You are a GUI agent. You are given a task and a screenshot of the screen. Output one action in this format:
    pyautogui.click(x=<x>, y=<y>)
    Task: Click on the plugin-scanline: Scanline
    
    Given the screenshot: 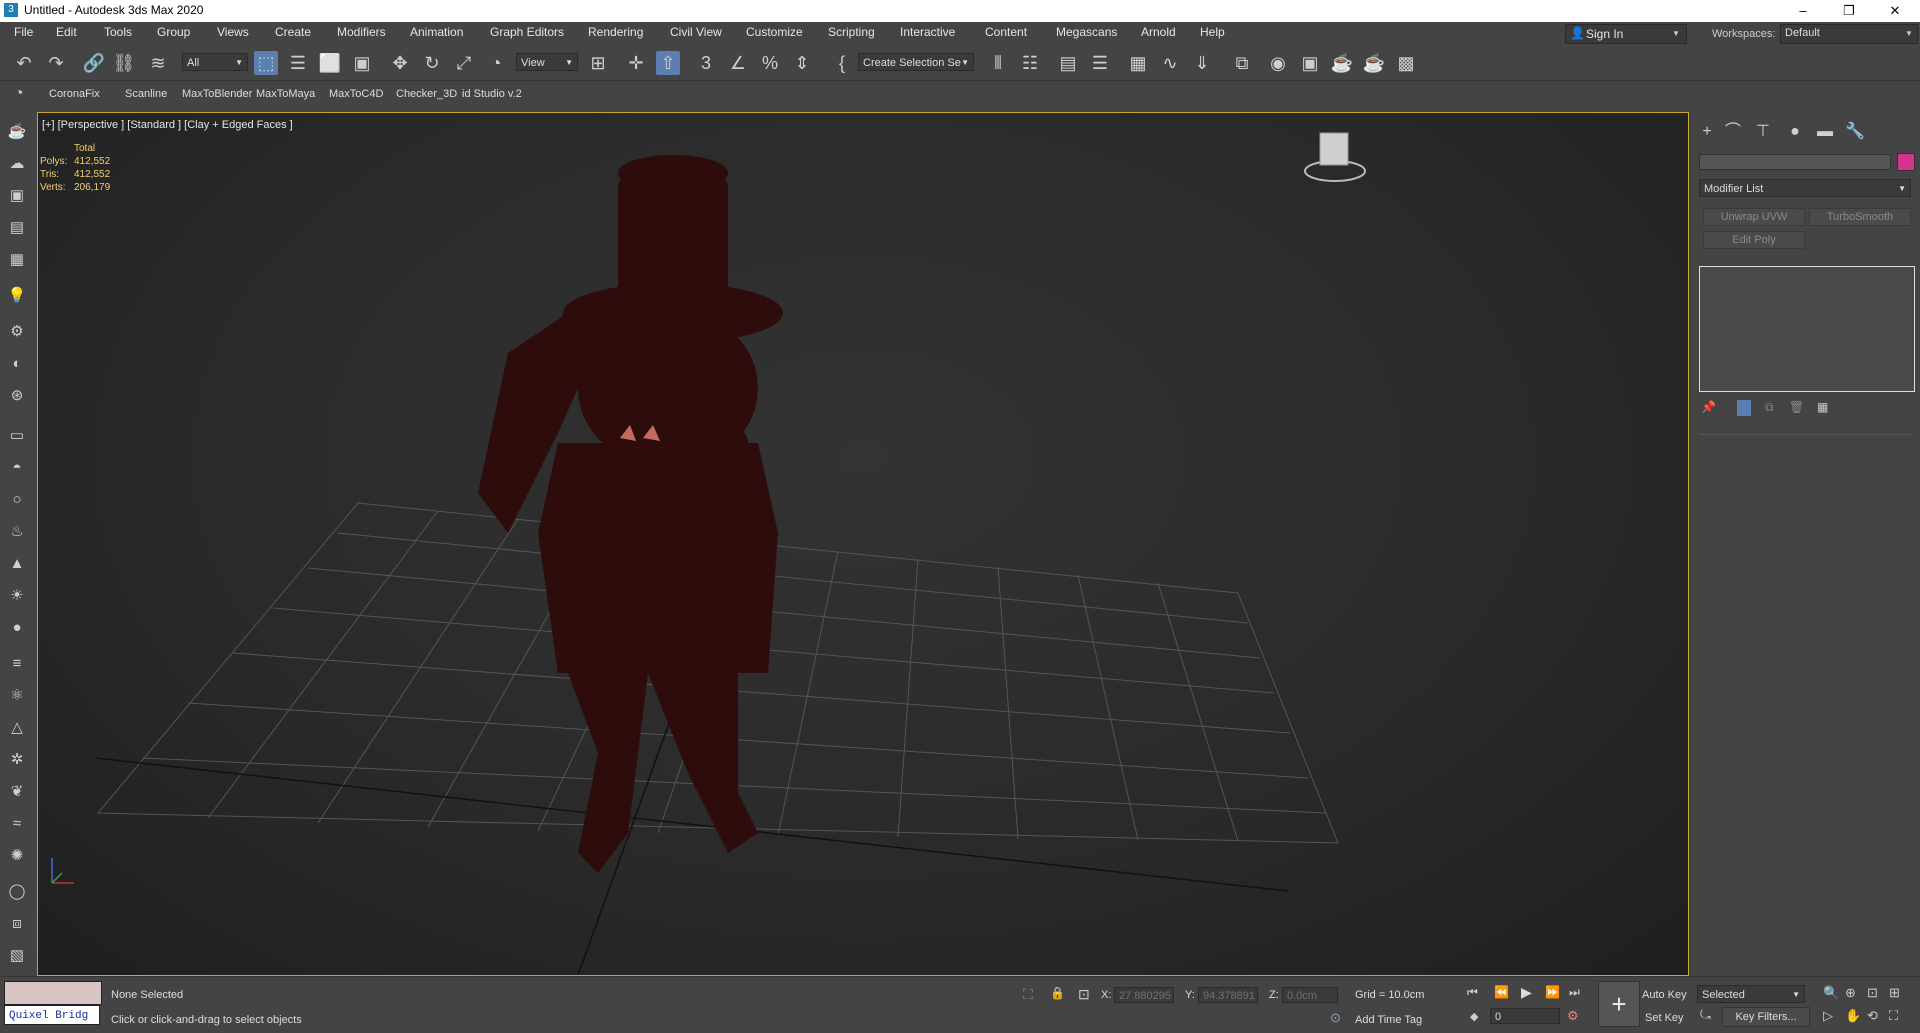 What is the action you would take?
    pyautogui.click(x=146, y=94)
    